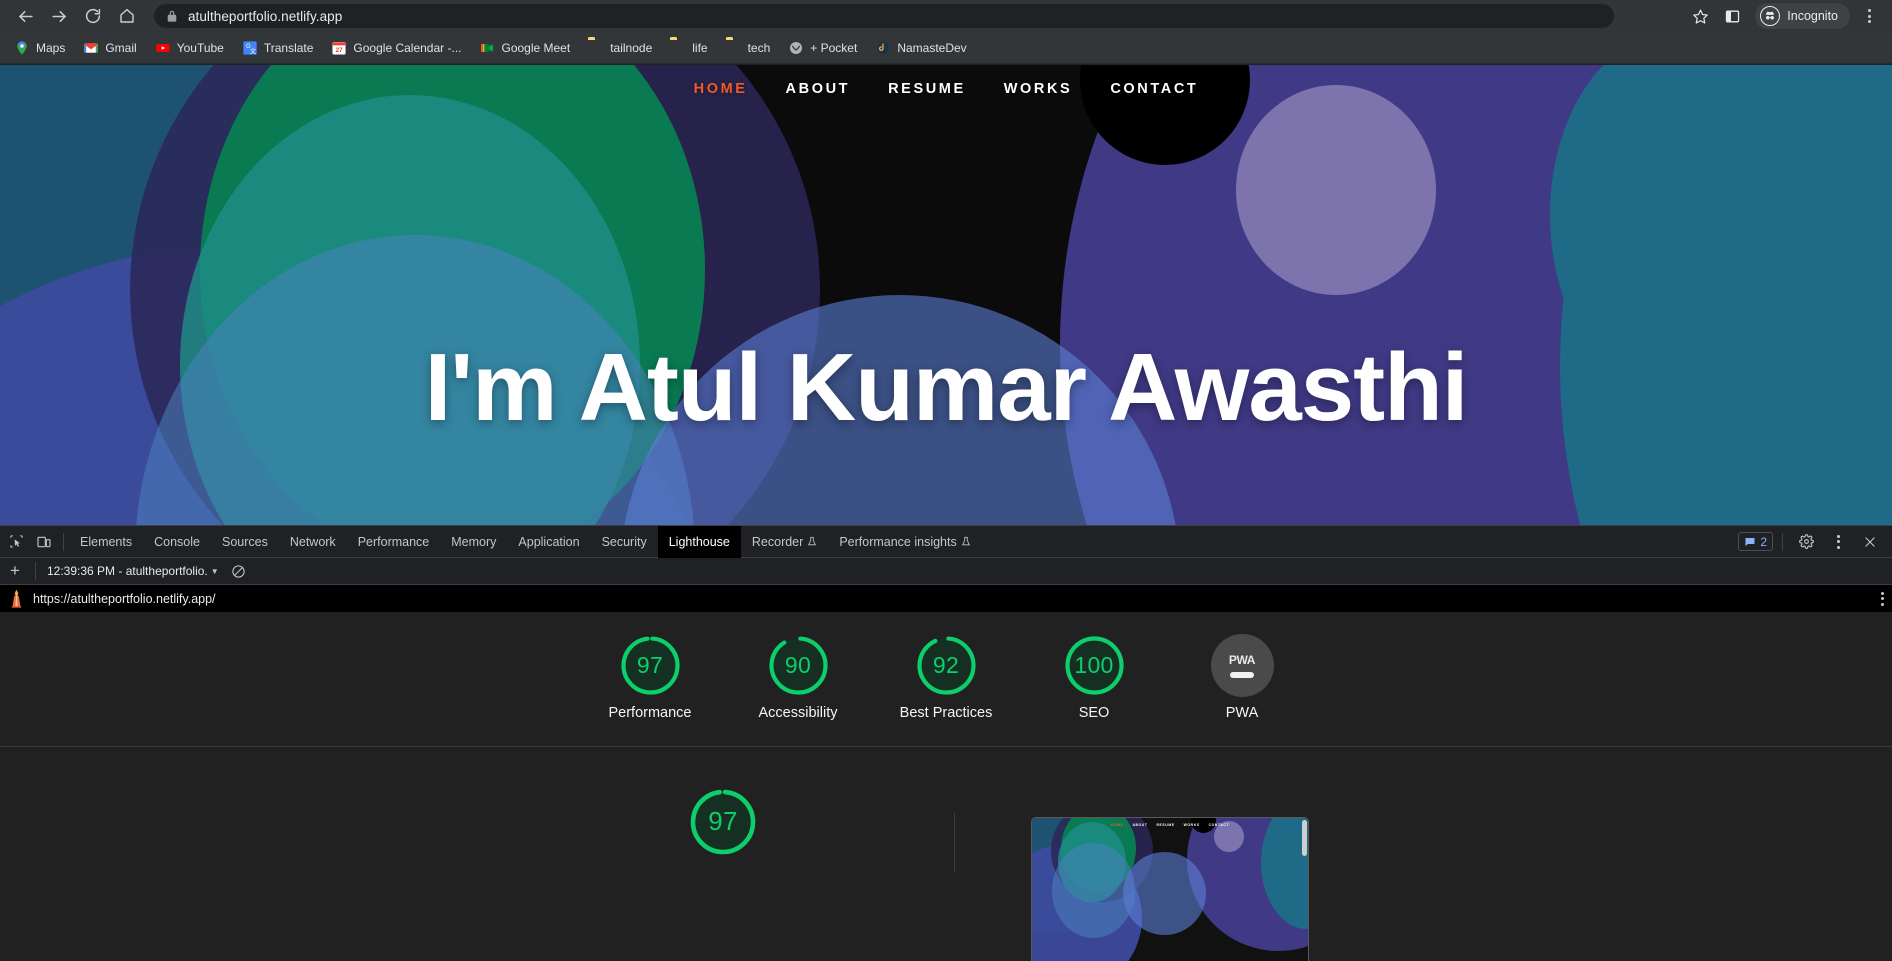 The height and width of the screenshot is (961, 1892). Describe the element at coordinates (721, 89) in the screenshot. I see `nav-link-home: HOME` at that location.